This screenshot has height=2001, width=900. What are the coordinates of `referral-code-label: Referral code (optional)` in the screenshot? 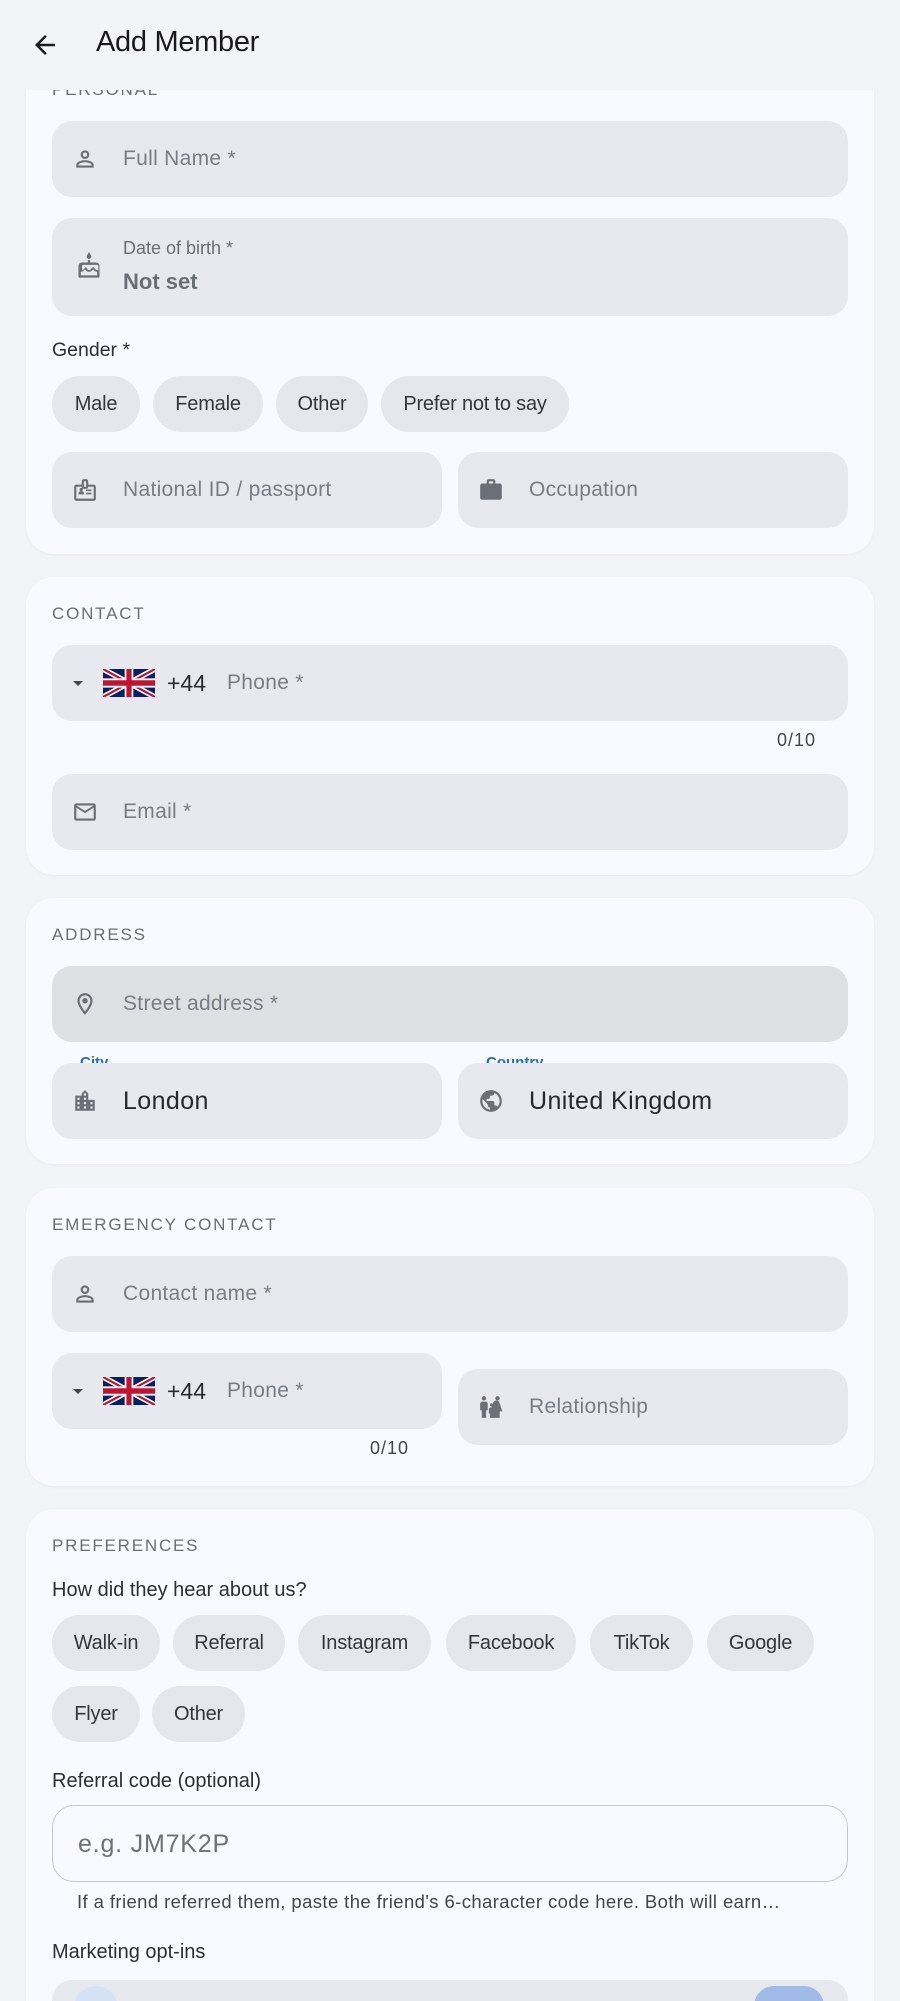 It's located at (156, 1781).